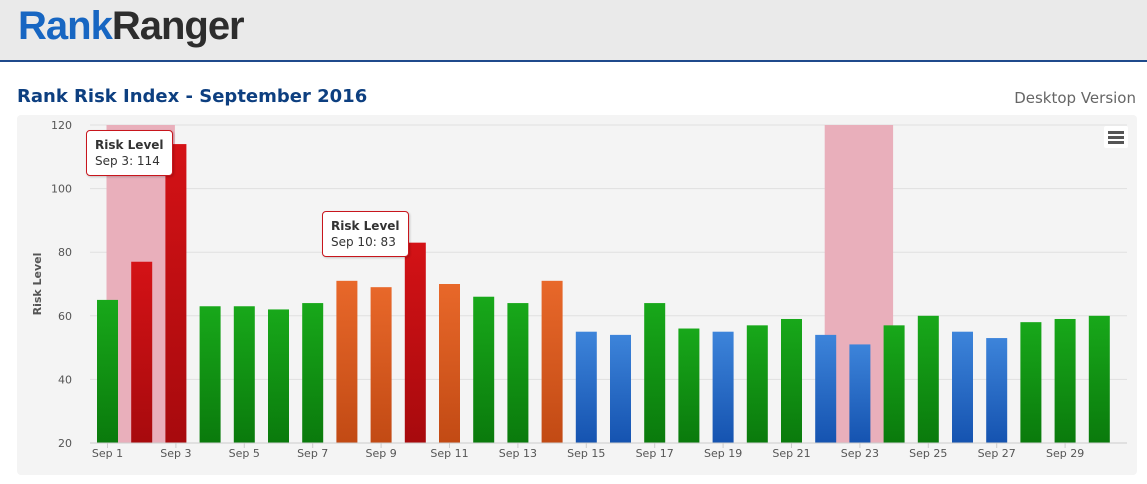 This screenshot has height=484, width=1147. Describe the element at coordinates (518, 453) in the screenshot. I see `x-tick-label: Sep 13` at that location.